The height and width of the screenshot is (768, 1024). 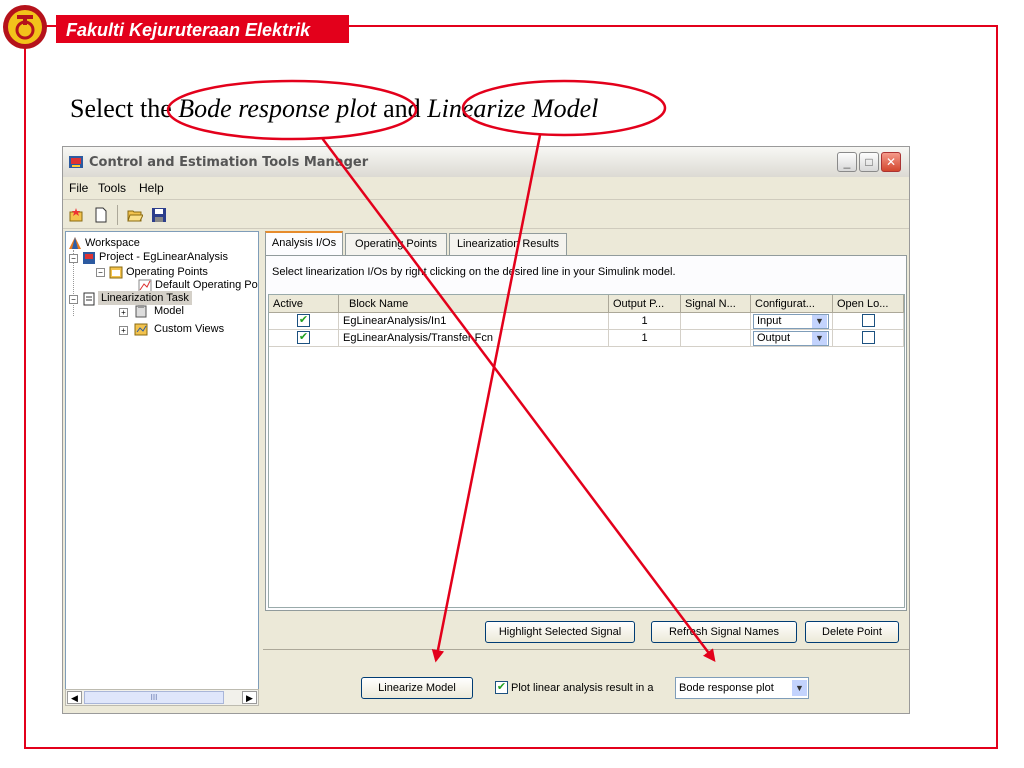 I want to click on instruction-plot-term: Bode response plot, so click(x=277, y=108).